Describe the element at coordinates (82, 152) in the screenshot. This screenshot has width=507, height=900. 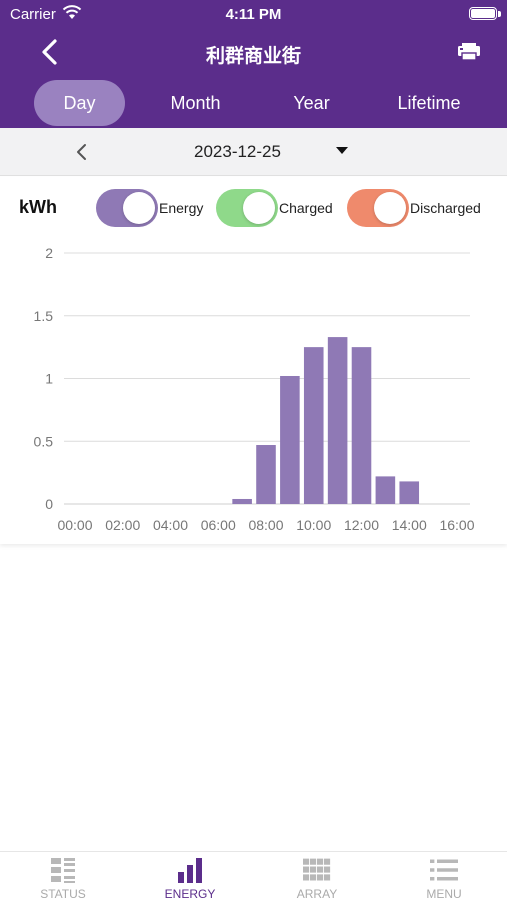
I see `previous-date-button` at that location.